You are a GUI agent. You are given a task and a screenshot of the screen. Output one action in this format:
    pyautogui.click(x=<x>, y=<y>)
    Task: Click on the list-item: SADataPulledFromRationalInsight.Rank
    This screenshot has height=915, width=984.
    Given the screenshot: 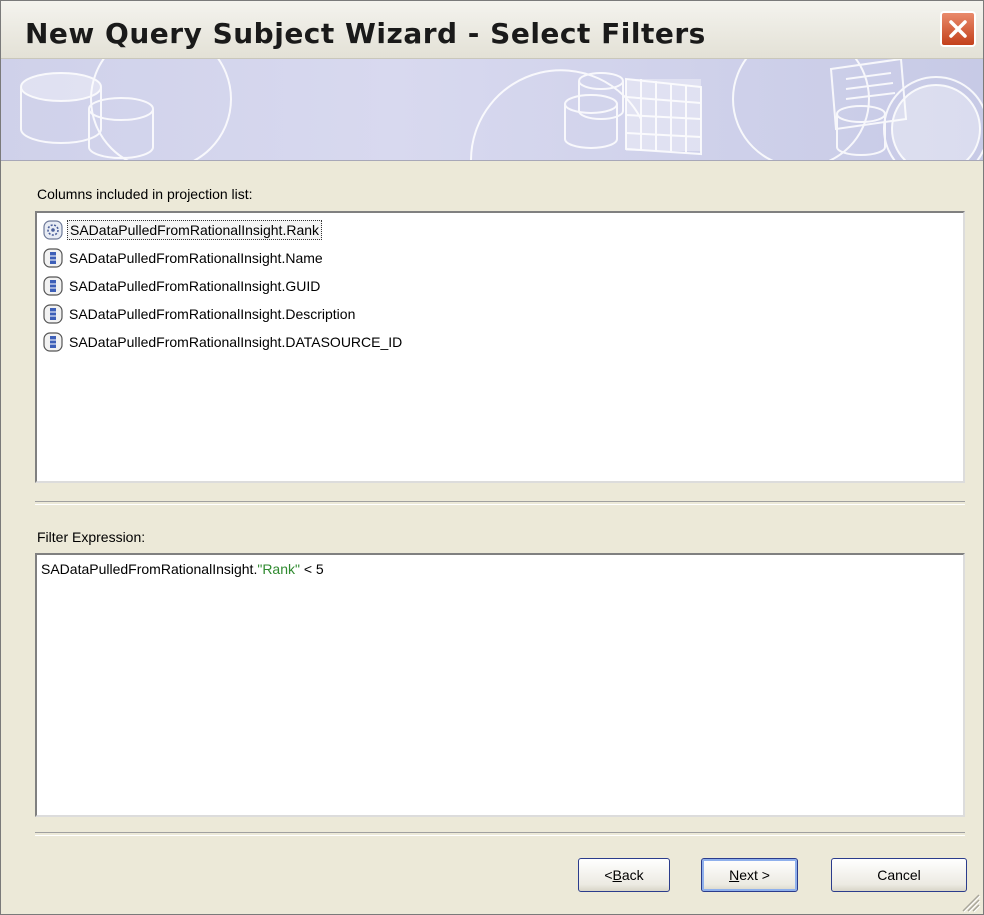 What is the action you would take?
    pyautogui.click(x=182, y=230)
    